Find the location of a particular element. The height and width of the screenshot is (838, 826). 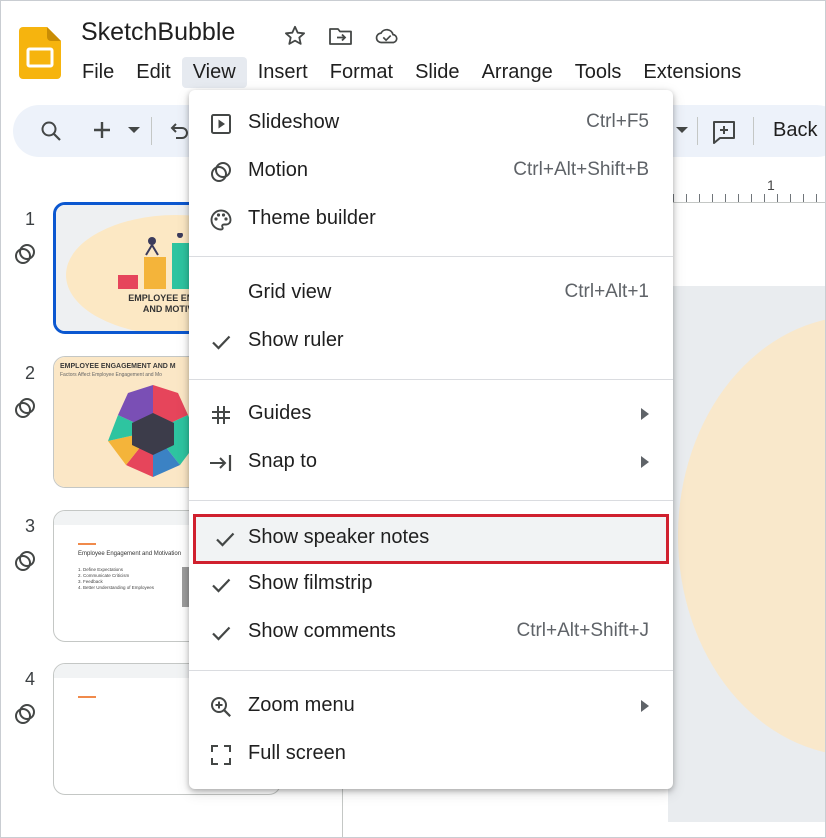

menu-arrange: Arrange is located at coordinates (517, 72).